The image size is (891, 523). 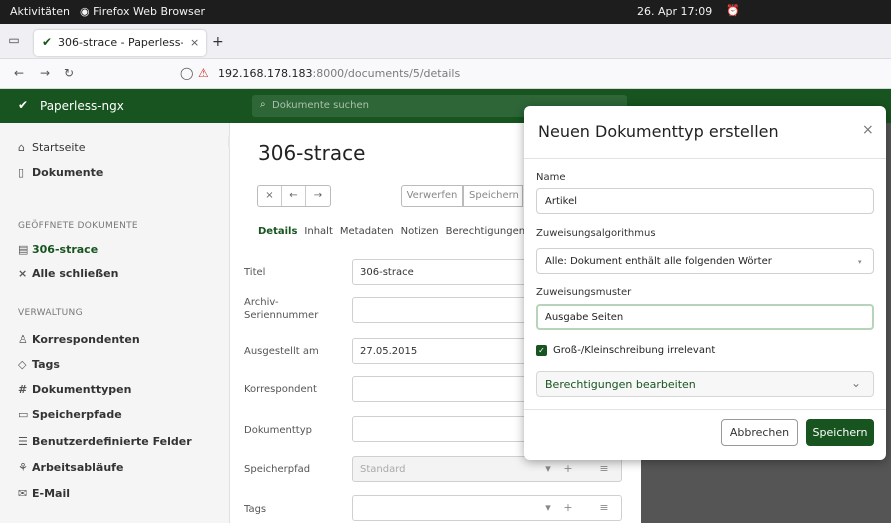 I want to click on url-path: :8000/documents/5/details, so click(x=386, y=73).